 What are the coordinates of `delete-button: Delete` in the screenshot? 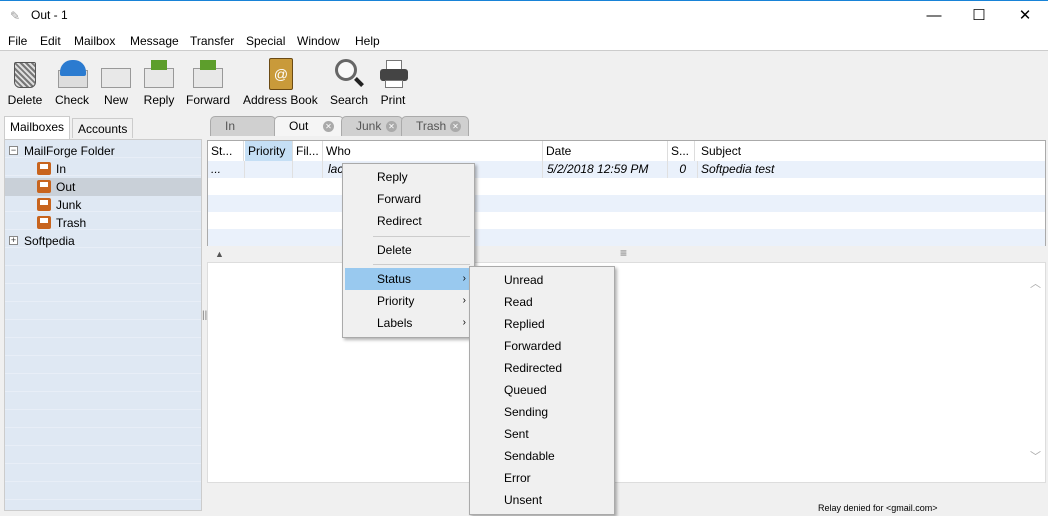 It's located at (25, 82).